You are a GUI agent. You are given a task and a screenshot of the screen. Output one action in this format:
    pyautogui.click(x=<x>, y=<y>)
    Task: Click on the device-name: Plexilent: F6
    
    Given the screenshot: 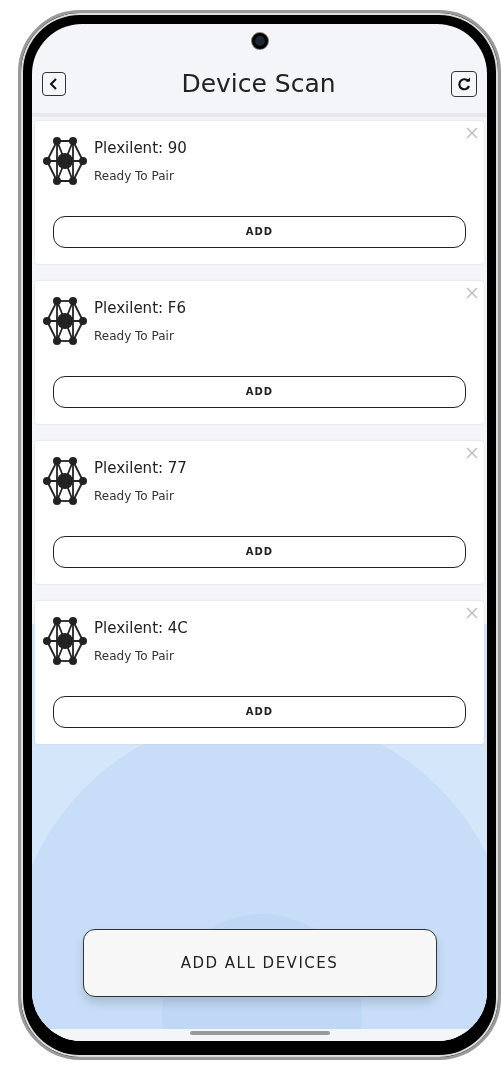 What is the action you would take?
    pyautogui.click(x=140, y=308)
    